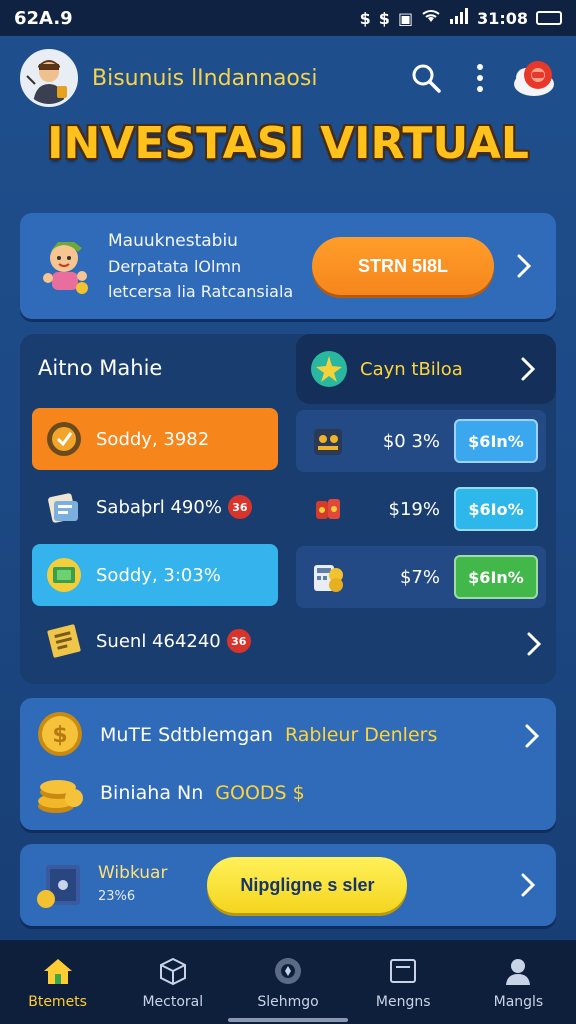 This screenshot has height=1024, width=576. What do you see at coordinates (117, 896) in the screenshot?
I see `withdraw-sub: 23%6` at bounding box center [117, 896].